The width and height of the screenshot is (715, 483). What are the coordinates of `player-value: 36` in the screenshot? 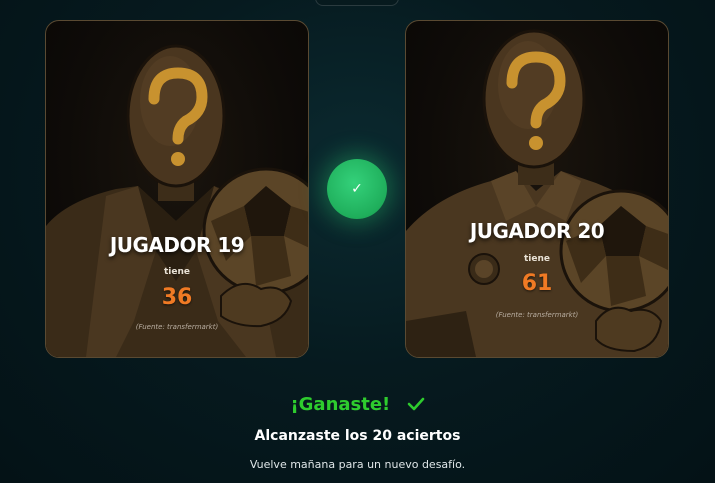 It's located at (177, 297).